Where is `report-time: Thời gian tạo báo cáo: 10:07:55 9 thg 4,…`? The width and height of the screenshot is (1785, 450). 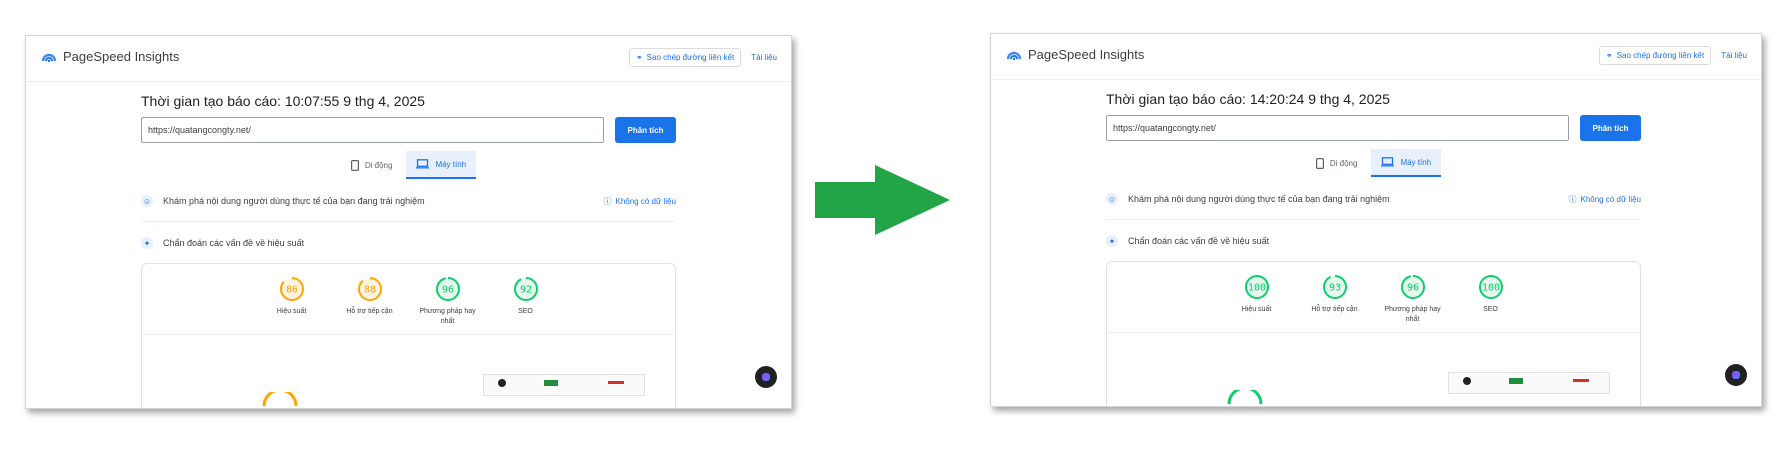 report-time: Thời gian tạo báo cáo: 10:07:55 9 thg 4,… is located at coordinates (283, 101).